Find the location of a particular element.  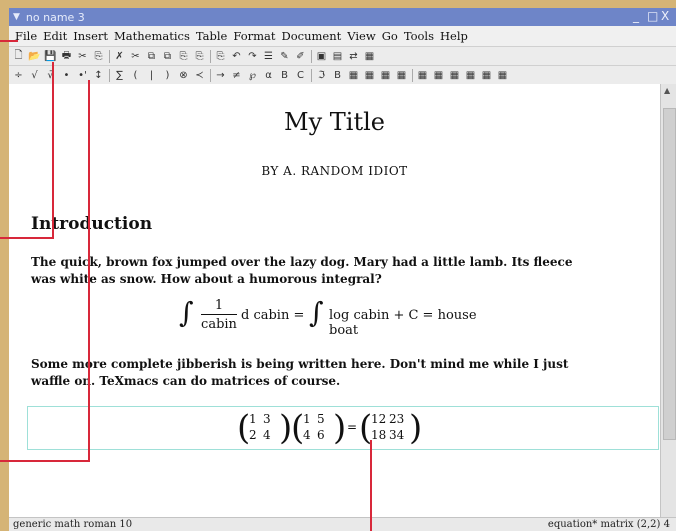

toolbar2-button-11-icon: ≺ is located at coordinates (199, 75).